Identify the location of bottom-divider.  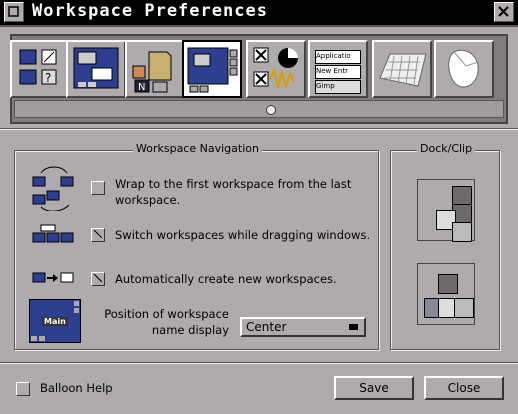
(259, 363).